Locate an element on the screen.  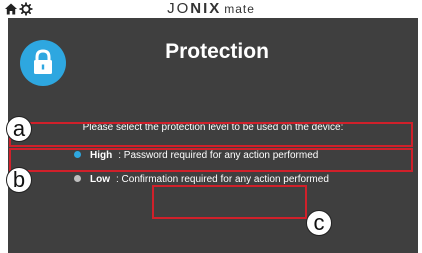
brand-part3: mate is located at coordinates (239, 9).